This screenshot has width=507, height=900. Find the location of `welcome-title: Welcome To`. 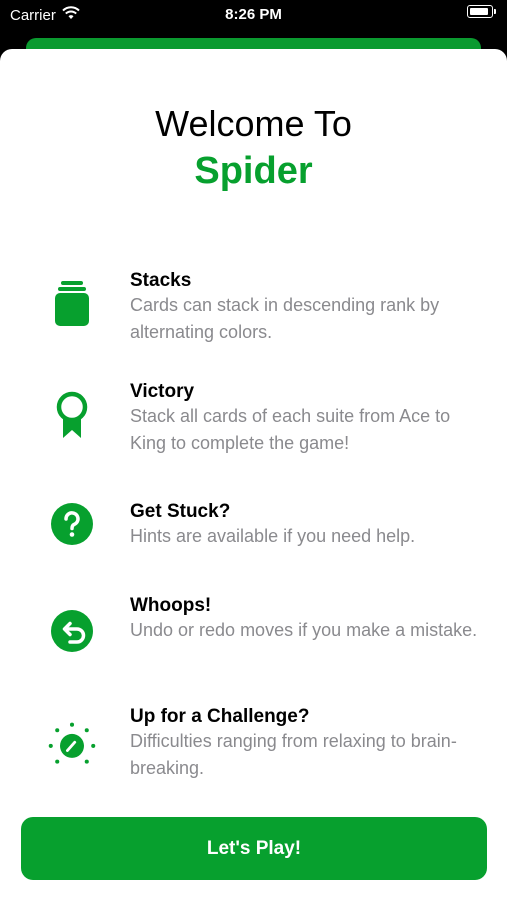

welcome-title: Welcome To is located at coordinates (253, 123).